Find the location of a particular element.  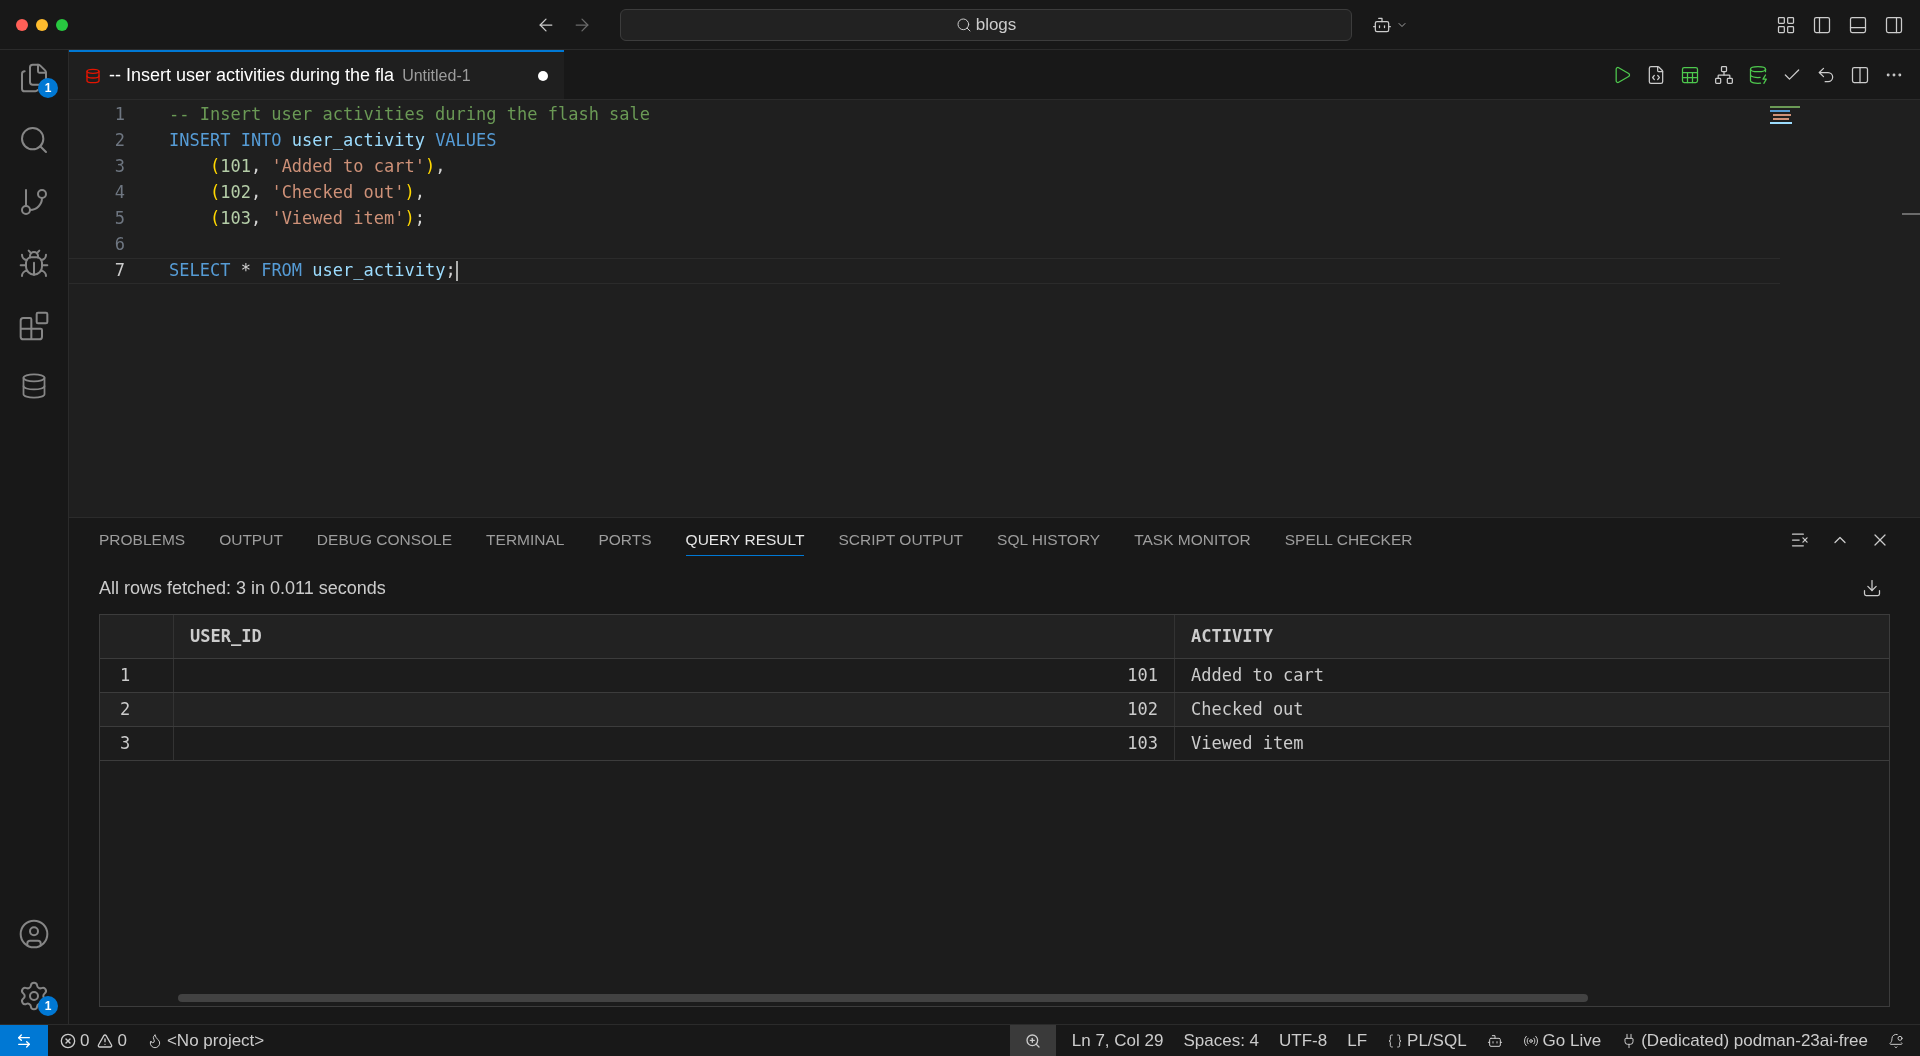

line-number: 6 is located at coordinates (119, 245).